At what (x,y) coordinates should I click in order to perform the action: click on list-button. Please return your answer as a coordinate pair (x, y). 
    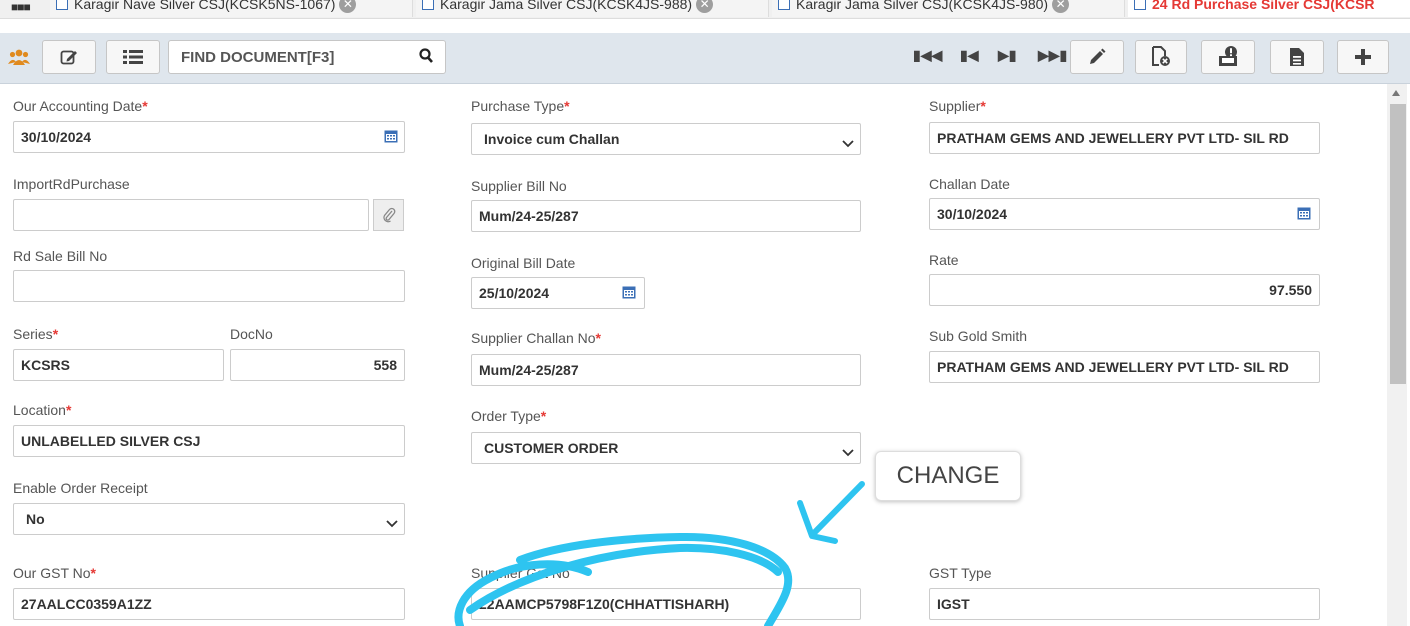
    Looking at the image, I should click on (133, 57).